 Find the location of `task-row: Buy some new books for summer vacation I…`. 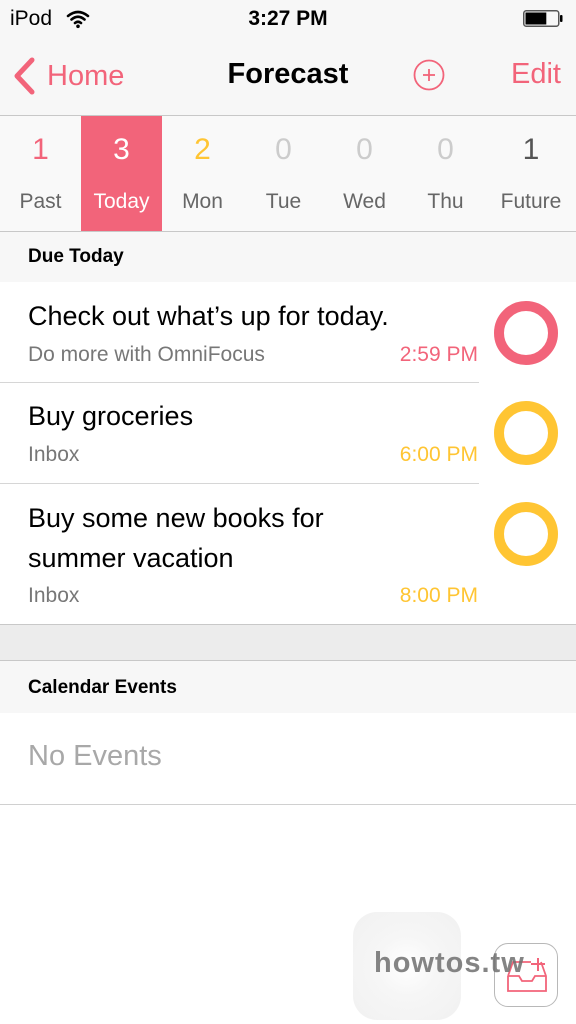

task-row: Buy some new books for summer vacation I… is located at coordinates (288, 554).